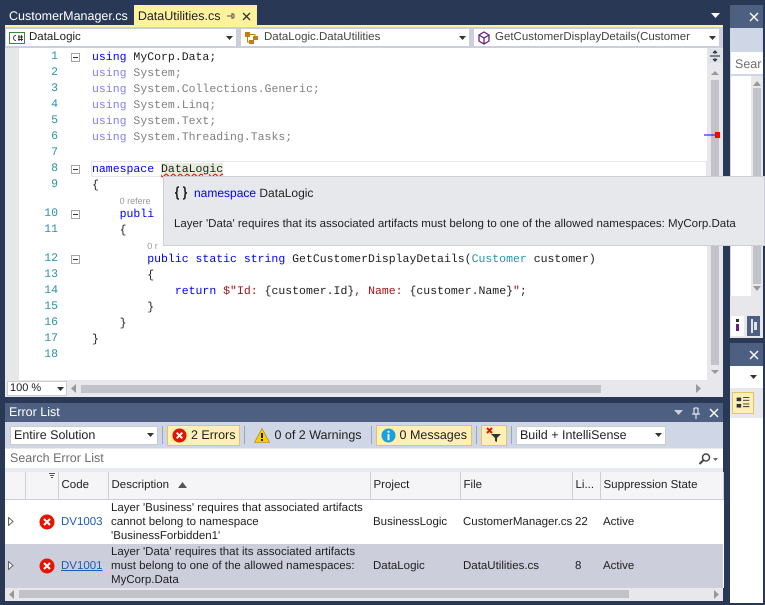 The height and width of the screenshot is (605, 765). What do you see at coordinates (154, 57) in the screenshot?
I see `code-line: using MyCorp.Data;` at bounding box center [154, 57].